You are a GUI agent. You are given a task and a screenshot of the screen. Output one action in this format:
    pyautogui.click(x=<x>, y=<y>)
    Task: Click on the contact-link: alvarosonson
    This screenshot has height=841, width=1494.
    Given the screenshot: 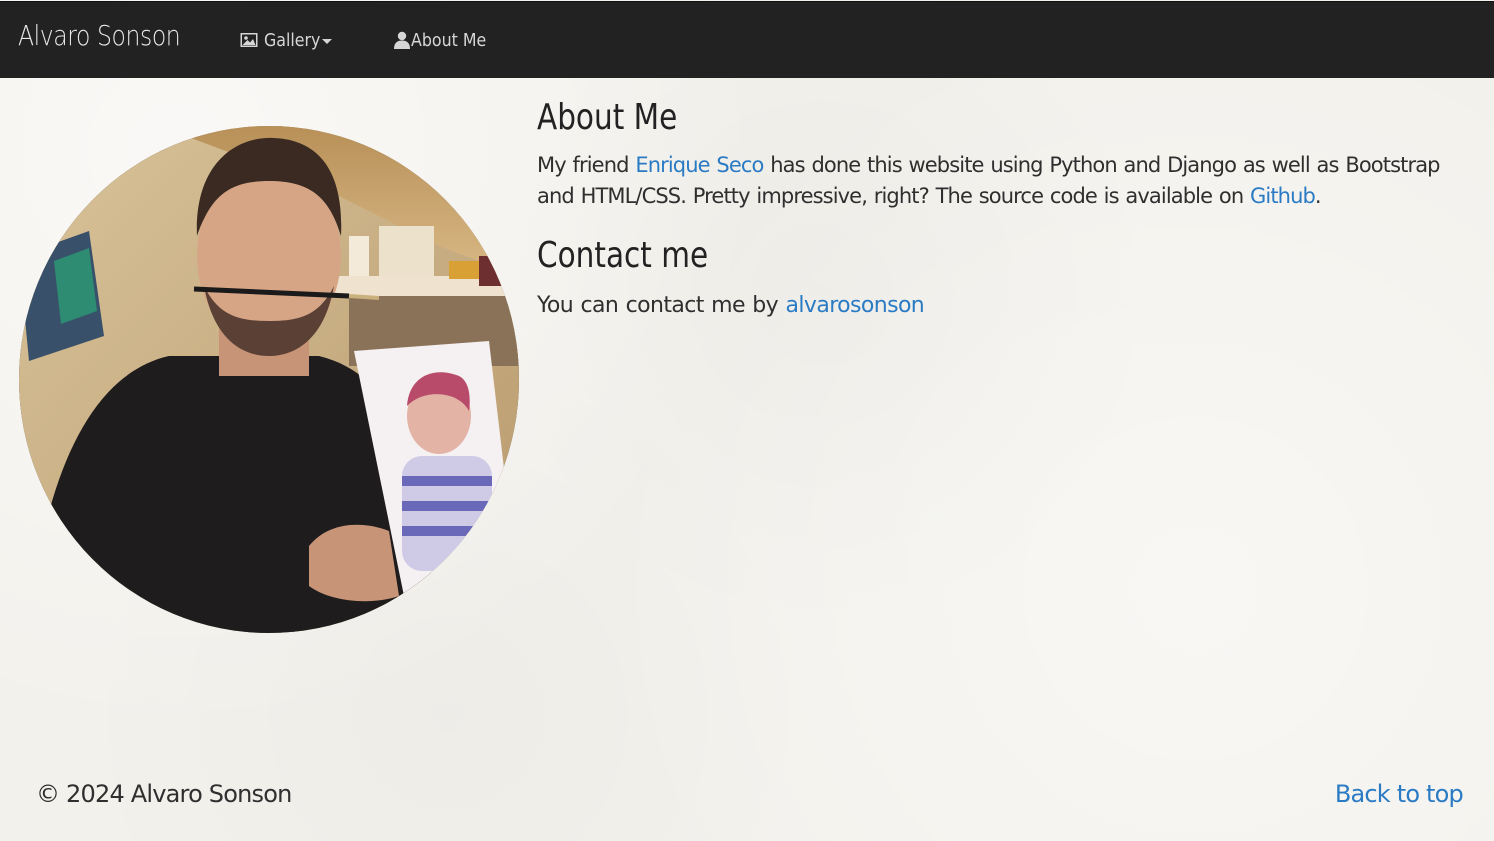 What is the action you would take?
    pyautogui.click(x=855, y=305)
    